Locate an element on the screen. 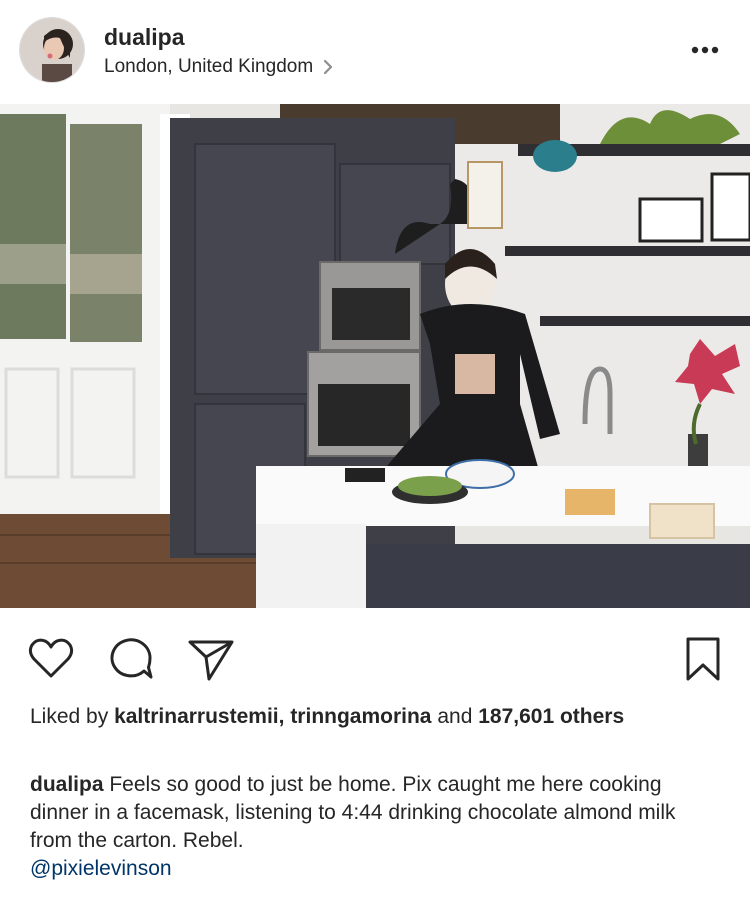 The width and height of the screenshot is (750, 901). profile-avatar is located at coordinates (52, 50).